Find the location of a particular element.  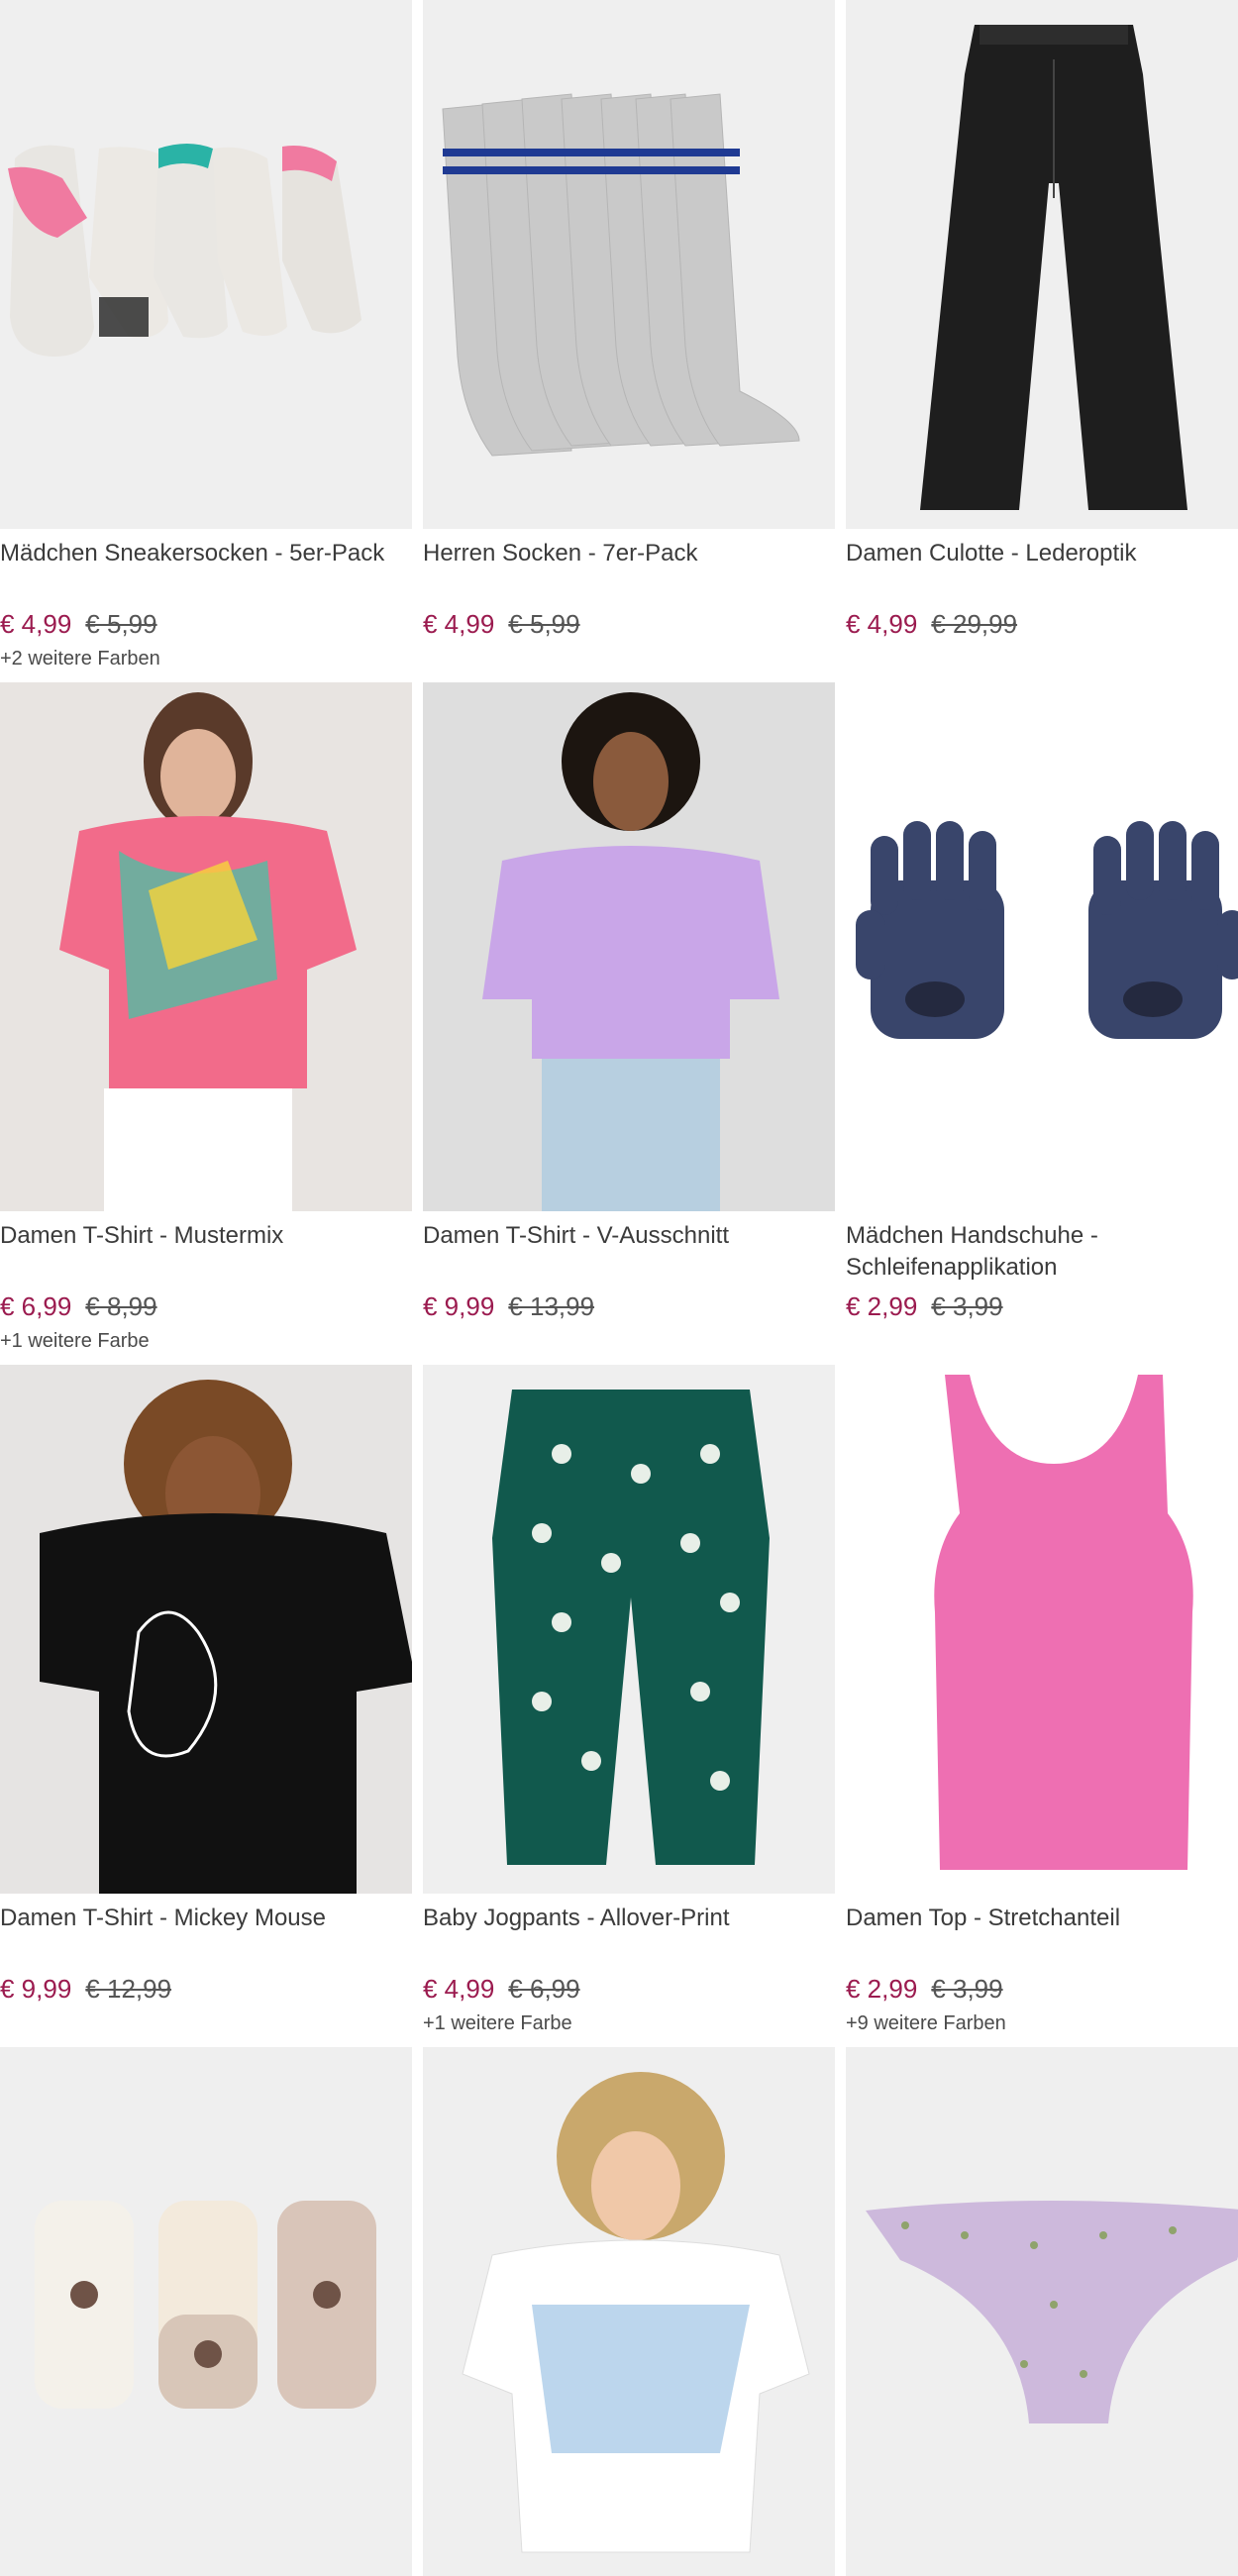

mickey-tshirt-image is located at coordinates (226, 1637).